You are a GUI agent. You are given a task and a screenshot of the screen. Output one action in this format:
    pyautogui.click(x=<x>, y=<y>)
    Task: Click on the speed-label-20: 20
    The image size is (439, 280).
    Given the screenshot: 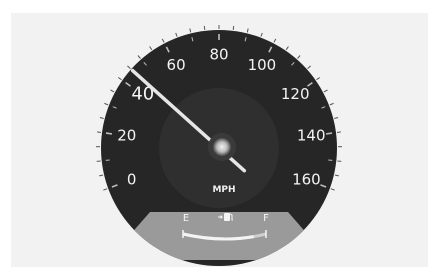 What is the action you would take?
    pyautogui.click(x=126, y=135)
    